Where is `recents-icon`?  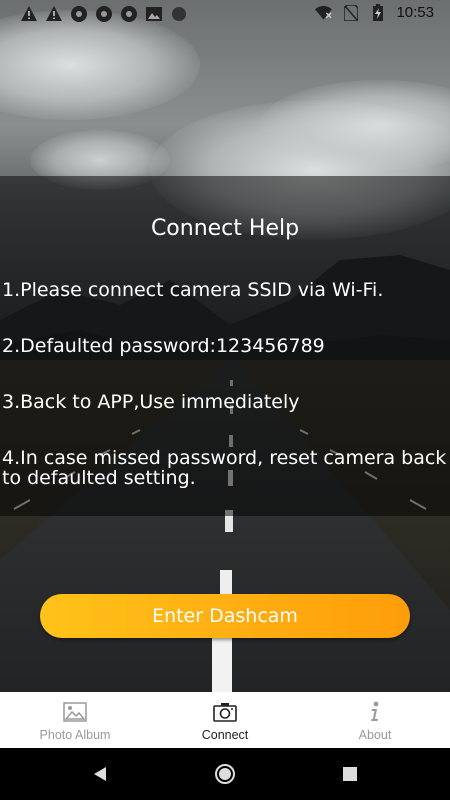 recents-icon is located at coordinates (350, 774).